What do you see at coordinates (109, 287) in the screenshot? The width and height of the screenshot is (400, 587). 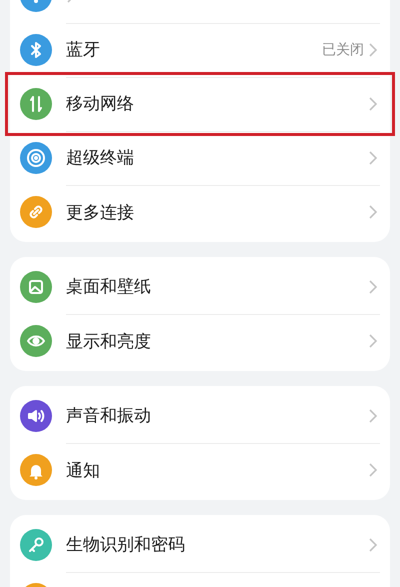 I see `setting-label: 桌面和壁纸` at bounding box center [109, 287].